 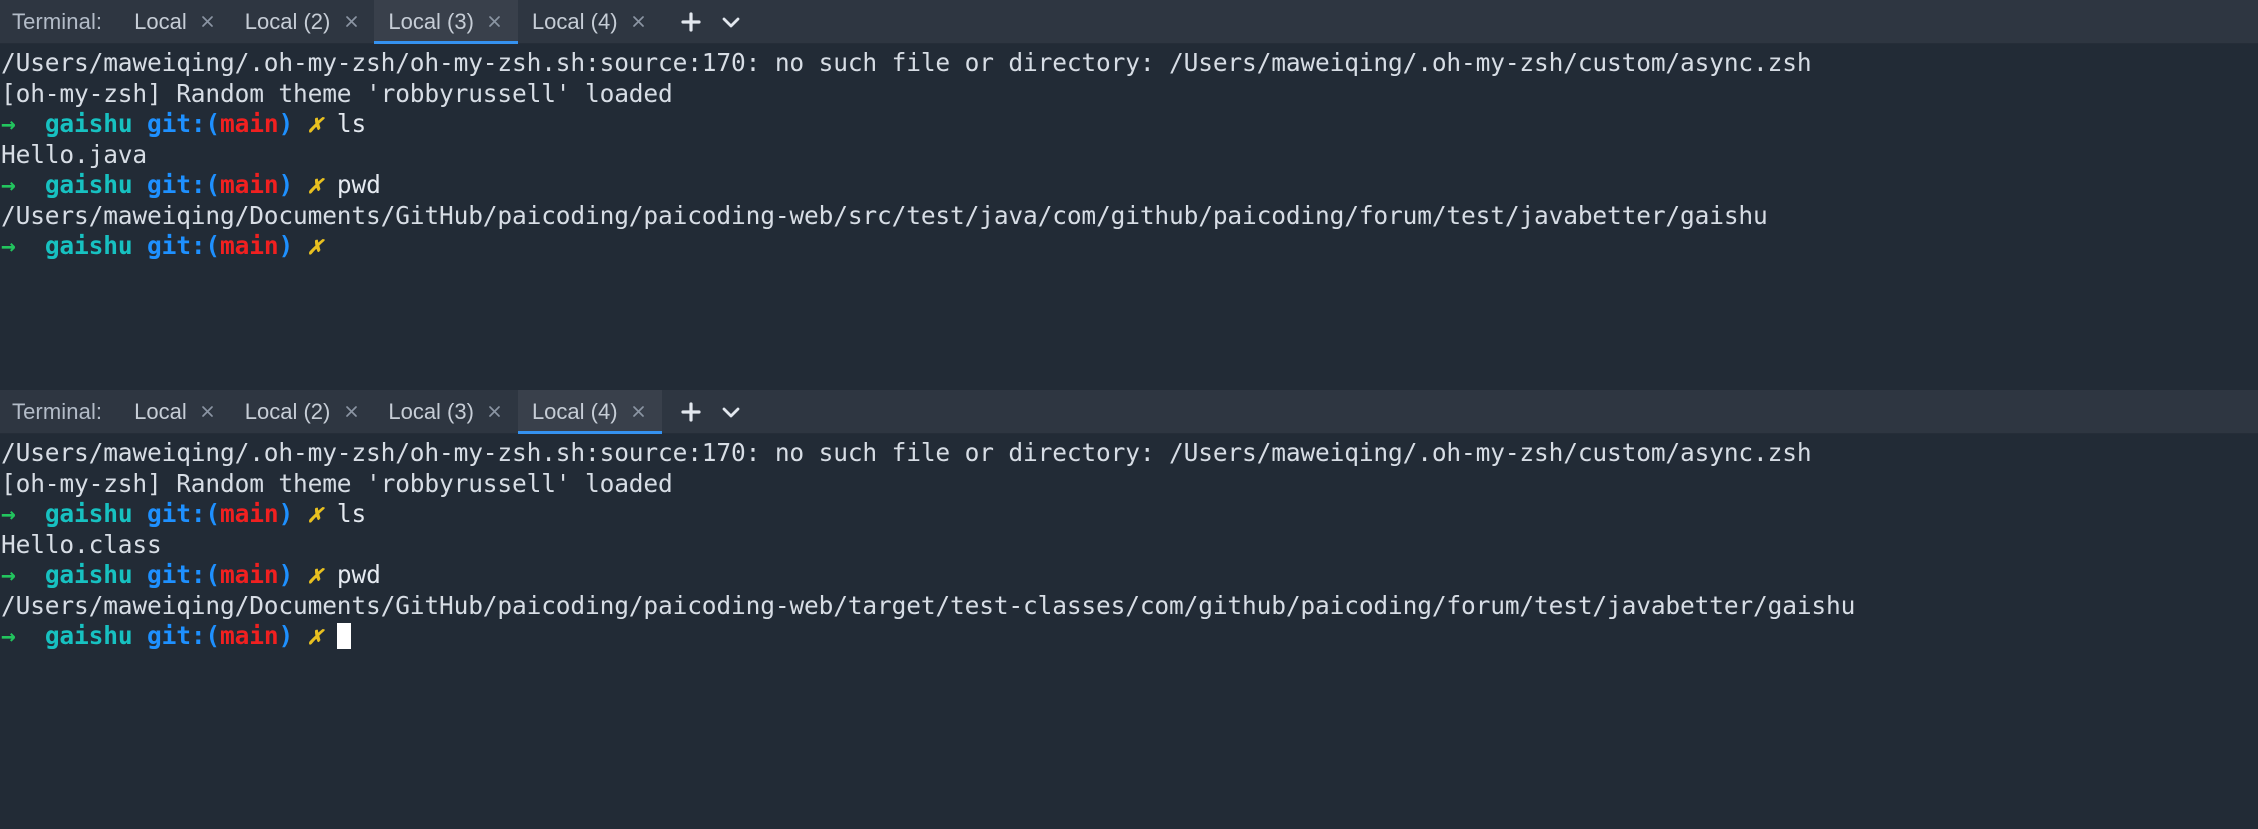 What do you see at coordinates (1129, 155) in the screenshot?
I see `terminal-output-line: Hello.java` at bounding box center [1129, 155].